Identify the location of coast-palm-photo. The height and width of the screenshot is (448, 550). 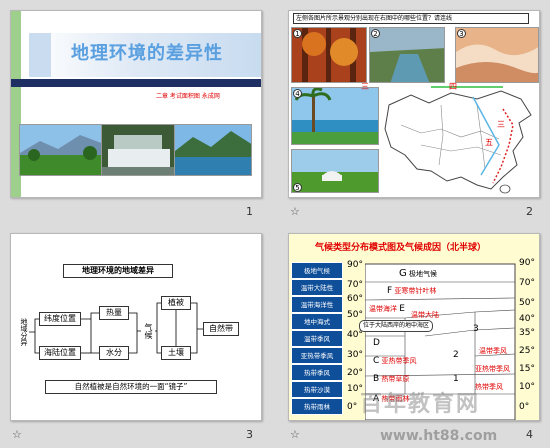
(335, 116).